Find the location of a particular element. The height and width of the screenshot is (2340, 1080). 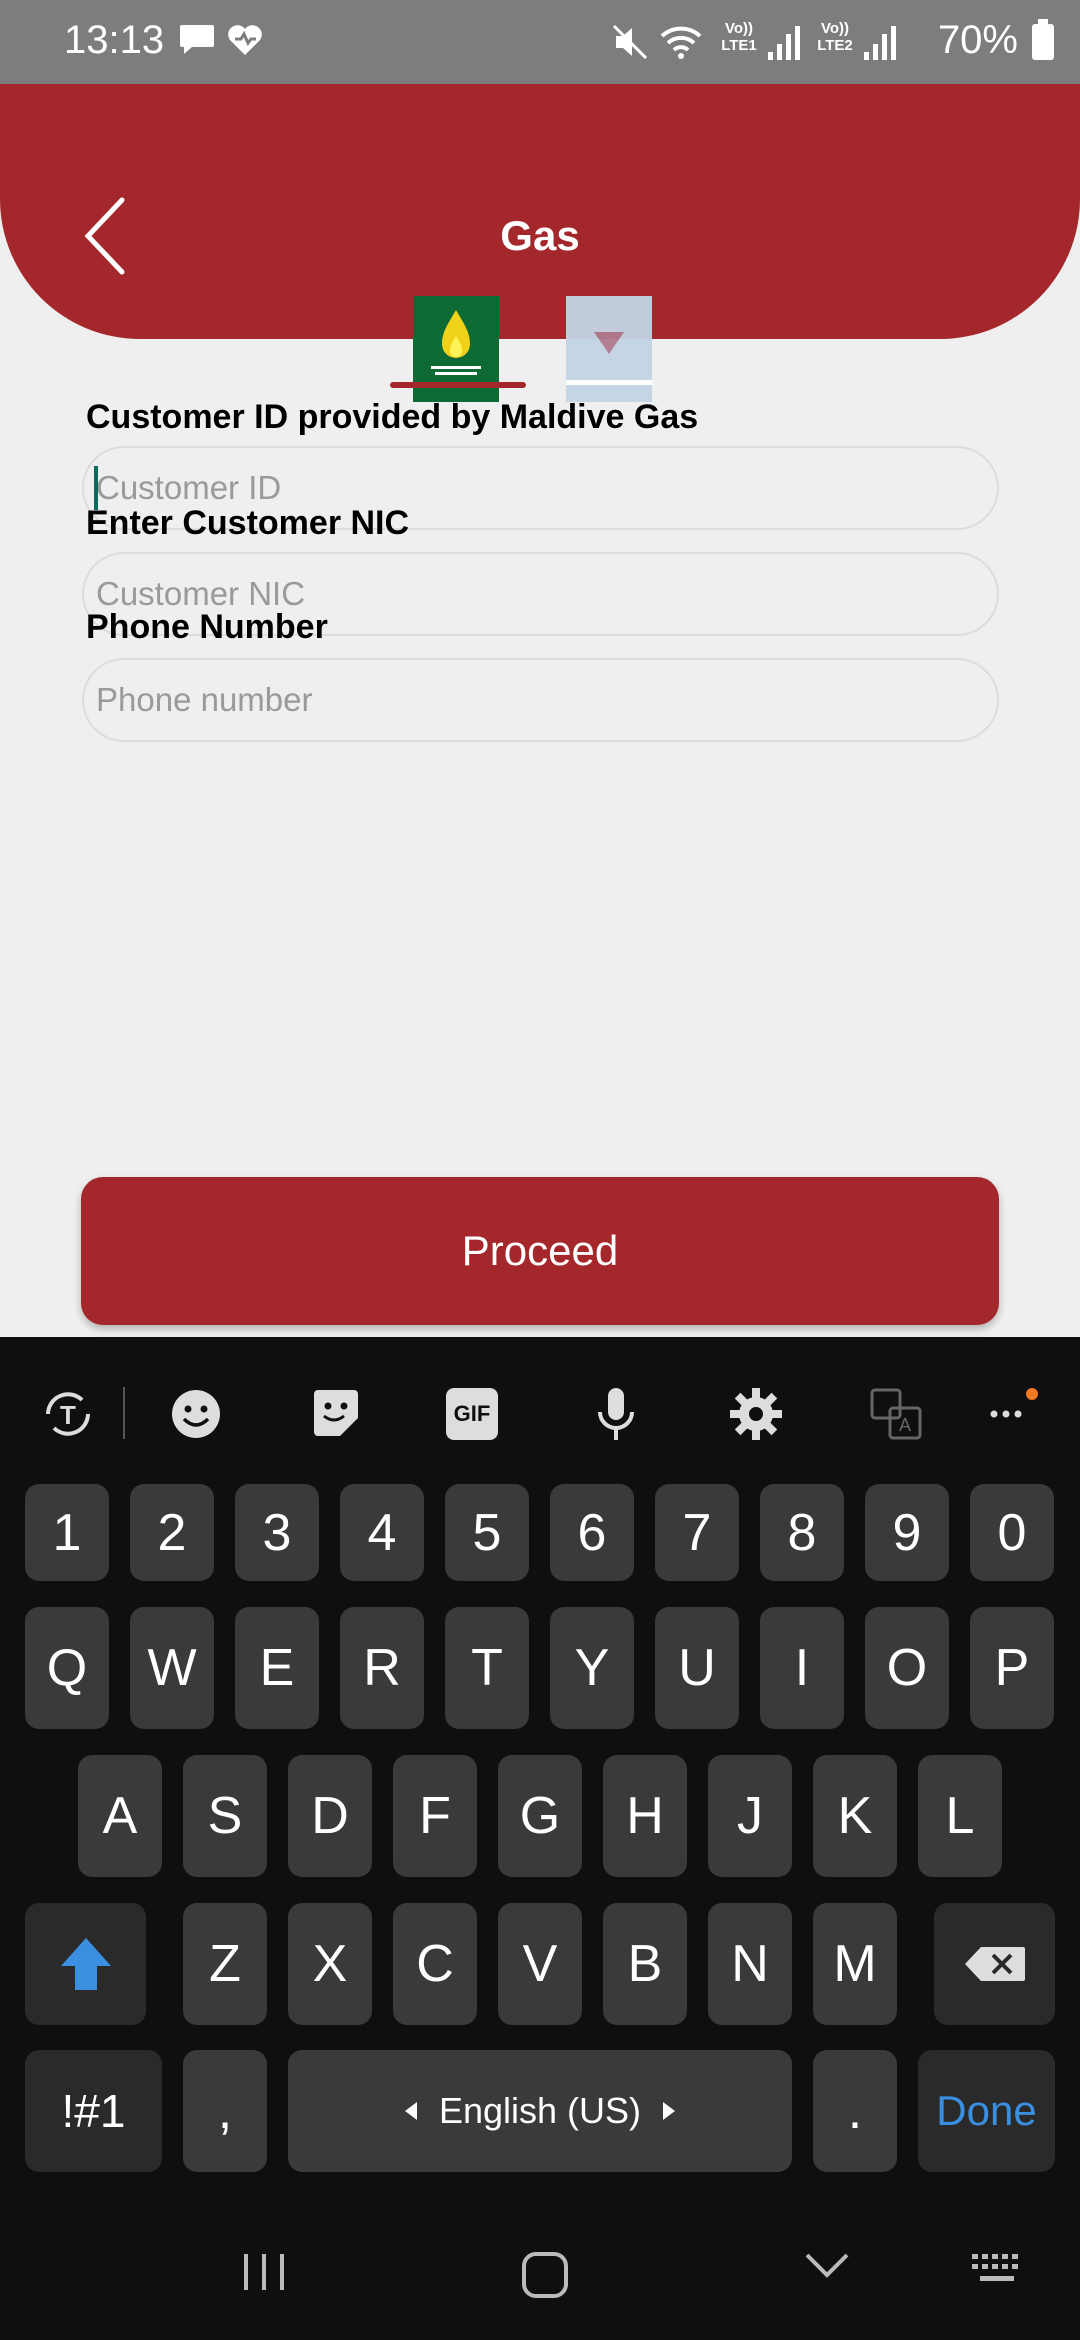

settings-icon is located at coordinates (756, 1414).